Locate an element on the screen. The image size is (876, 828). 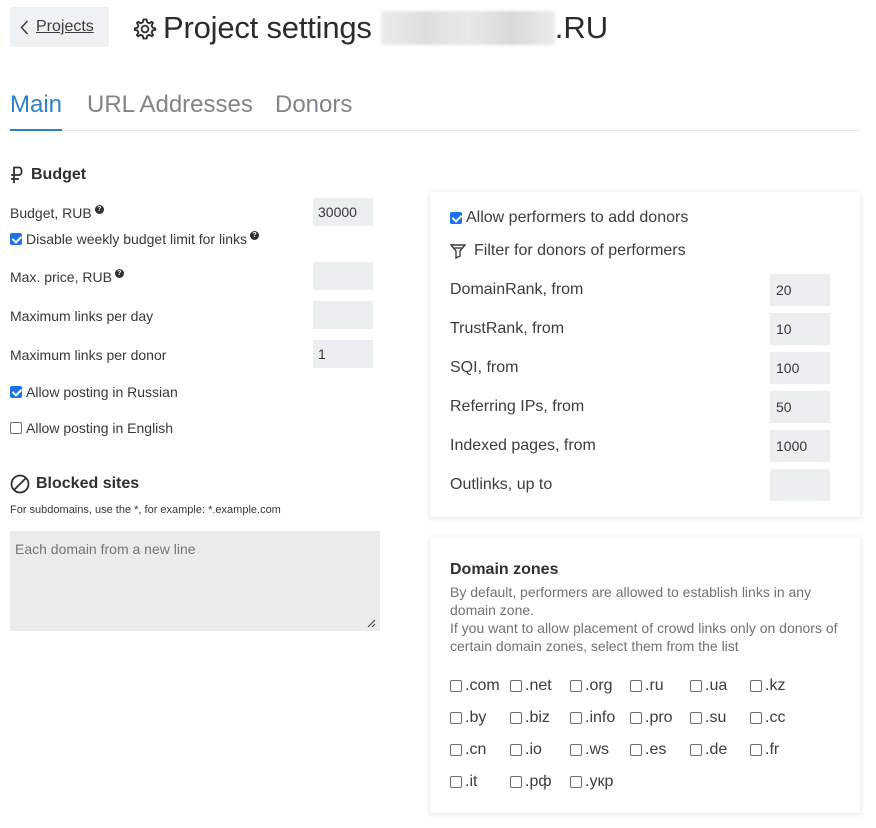
zone-option: .укр is located at coordinates (591, 782).